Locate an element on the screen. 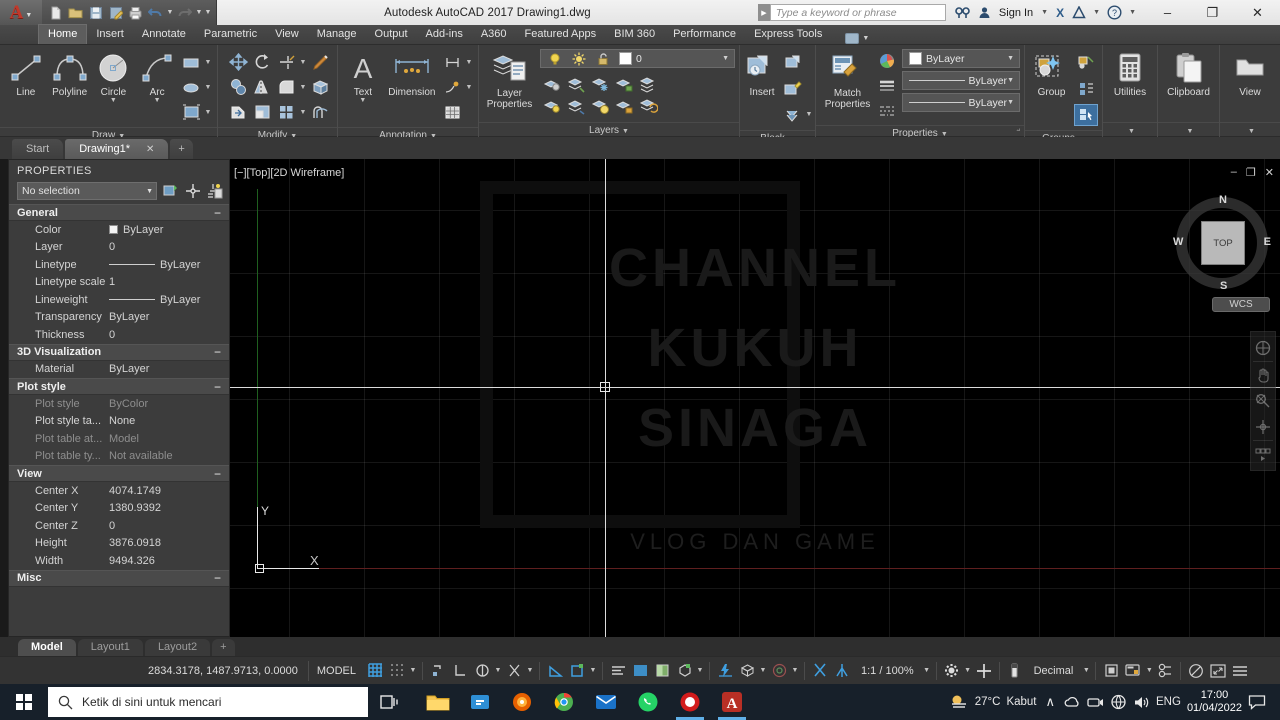  orbit-icon is located at coordinates (1263, 427).